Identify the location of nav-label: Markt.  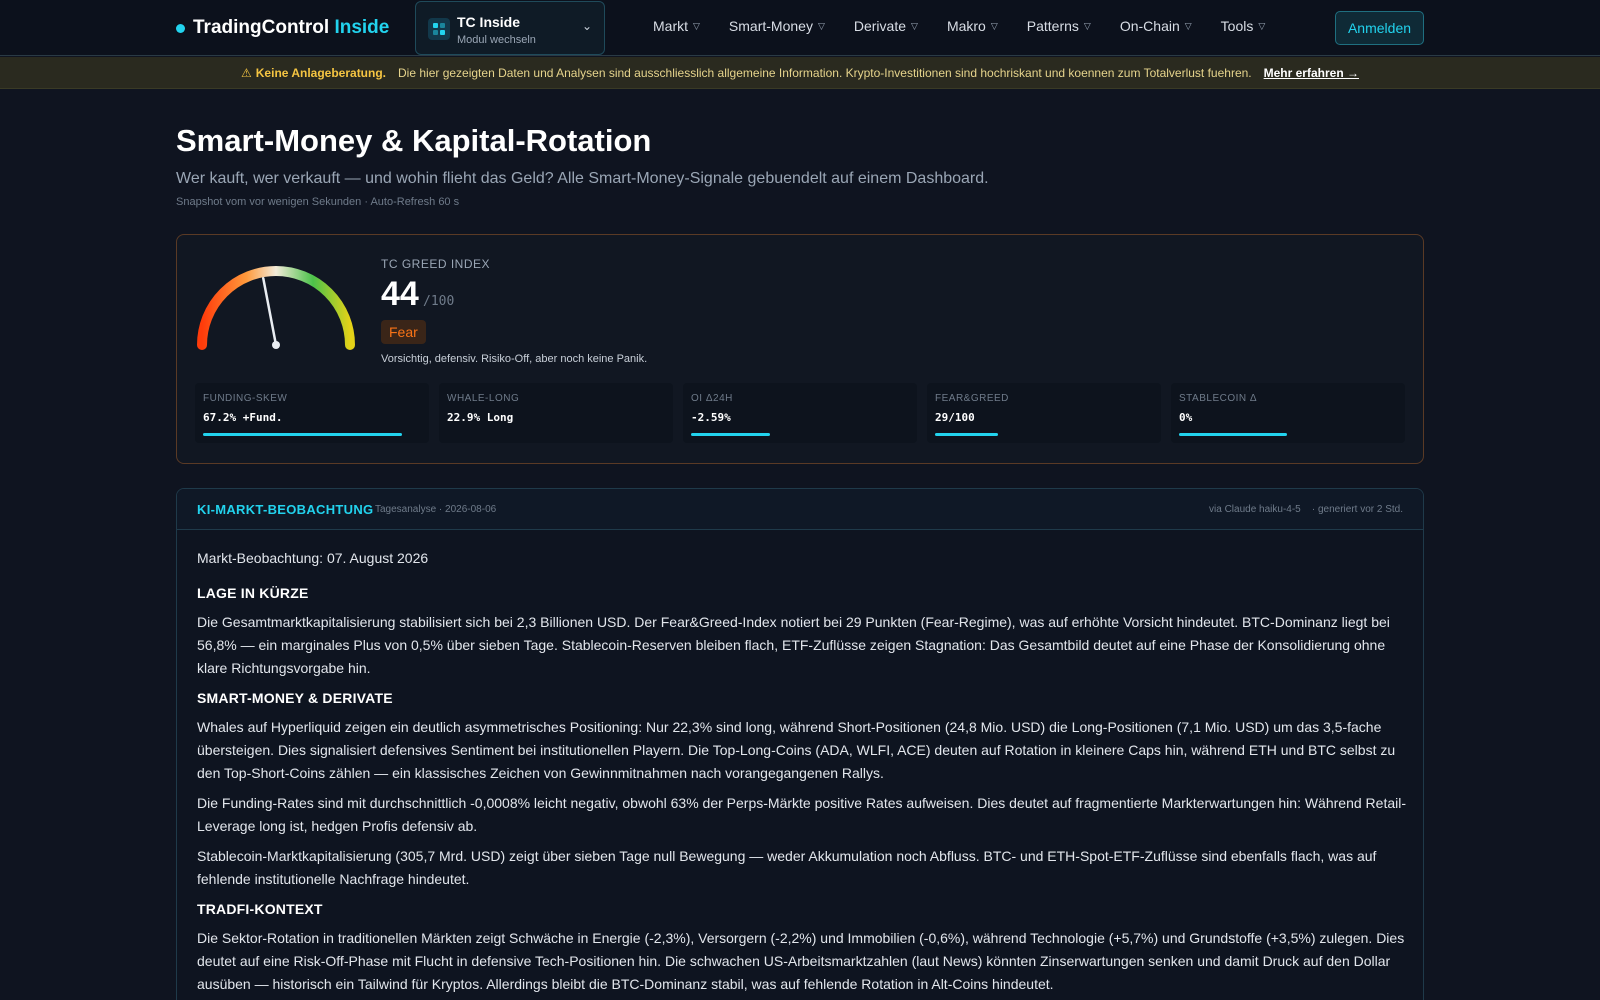
(670, 26).